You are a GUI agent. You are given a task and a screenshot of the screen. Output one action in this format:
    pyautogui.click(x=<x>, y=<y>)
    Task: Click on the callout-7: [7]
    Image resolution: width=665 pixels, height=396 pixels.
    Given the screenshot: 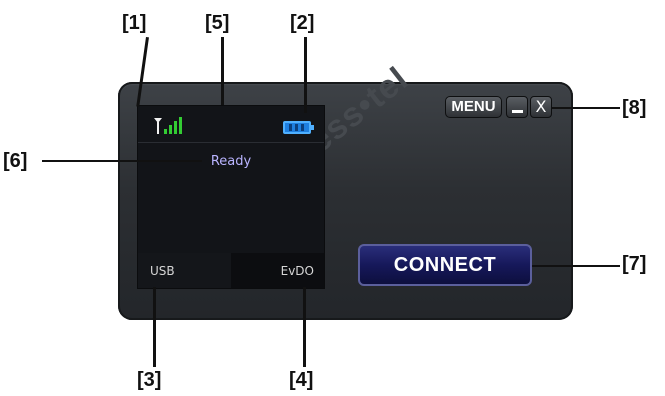 What is the action you would take?
    pyautogui.click(x=634, y=264)
    